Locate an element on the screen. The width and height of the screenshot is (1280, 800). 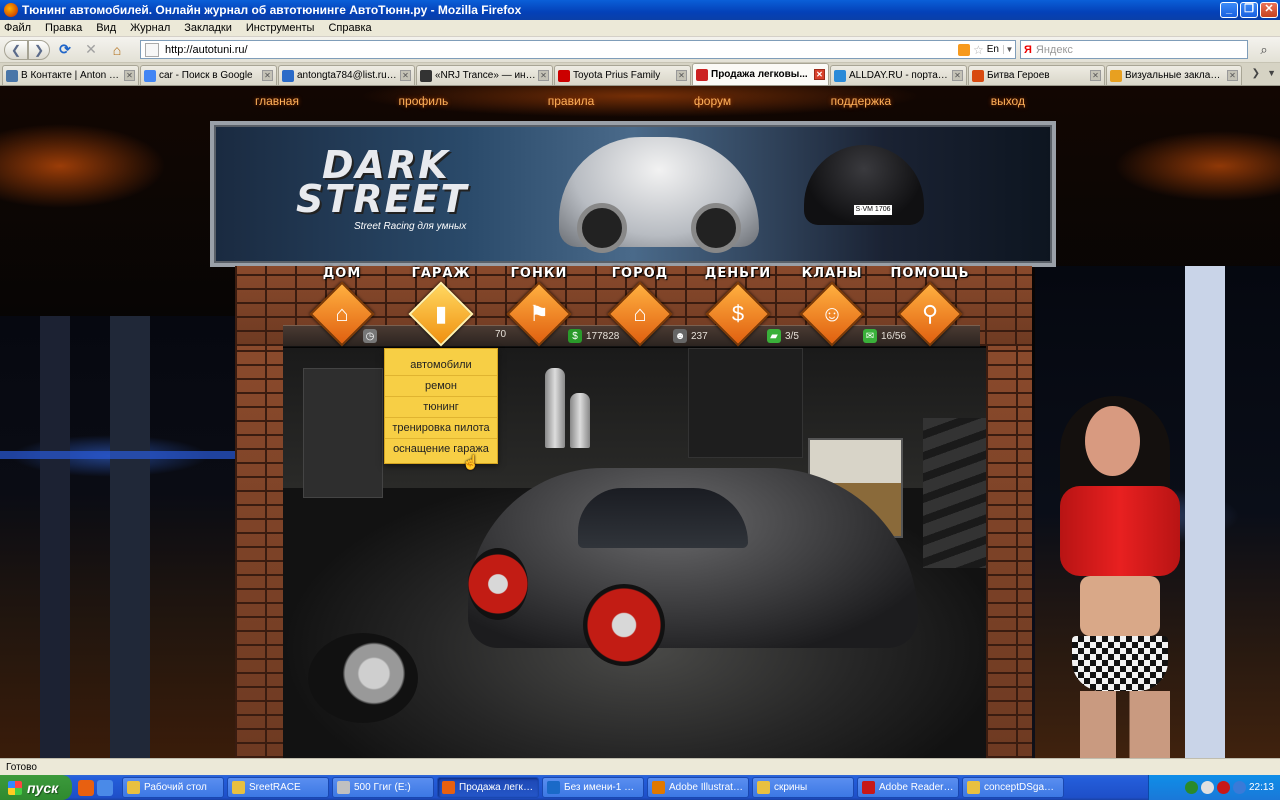
site-nav-support: поддержка is located at coordinates (861, 101).